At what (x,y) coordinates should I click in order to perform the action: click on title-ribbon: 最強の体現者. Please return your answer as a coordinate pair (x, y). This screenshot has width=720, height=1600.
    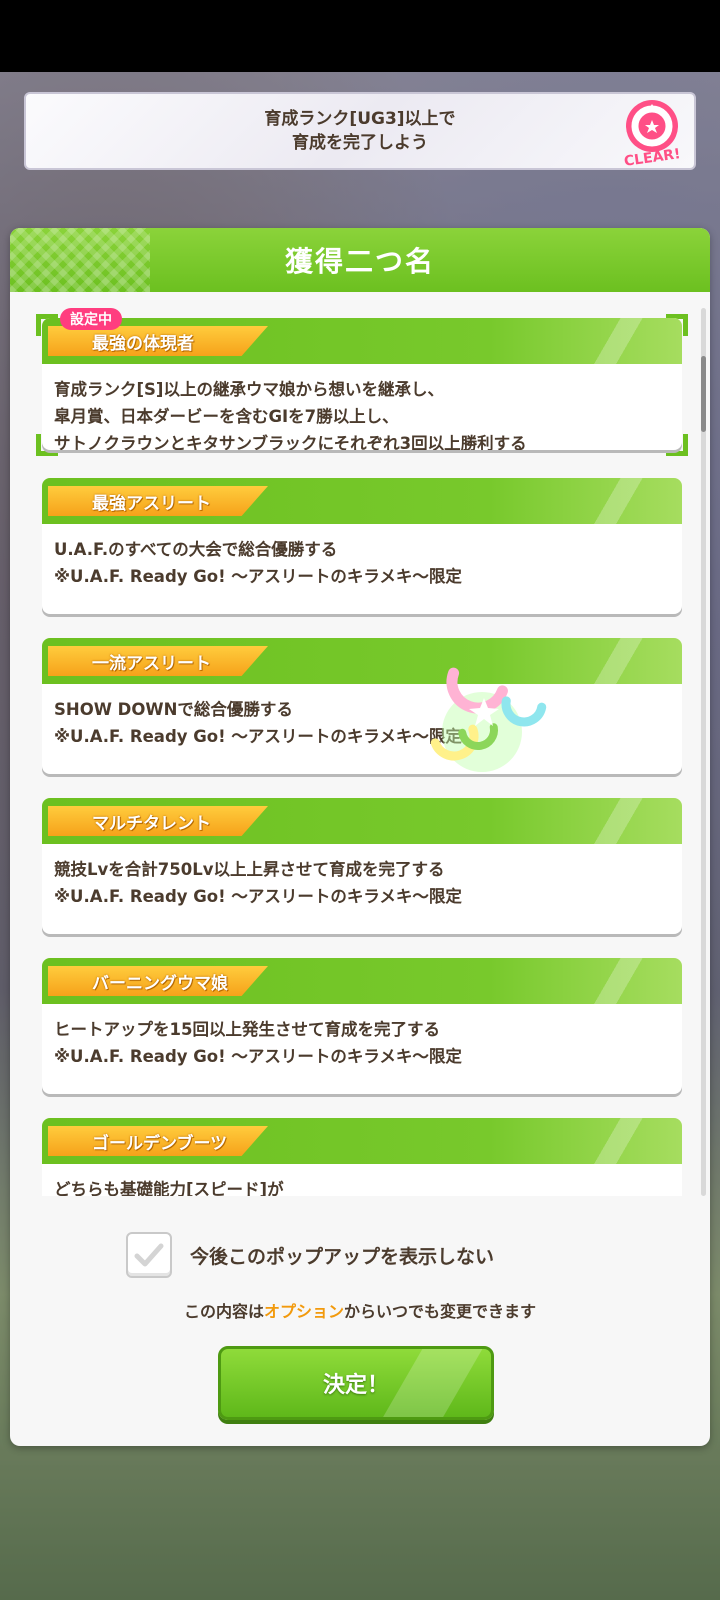
    Looking at the image, I should click on (158, 341).